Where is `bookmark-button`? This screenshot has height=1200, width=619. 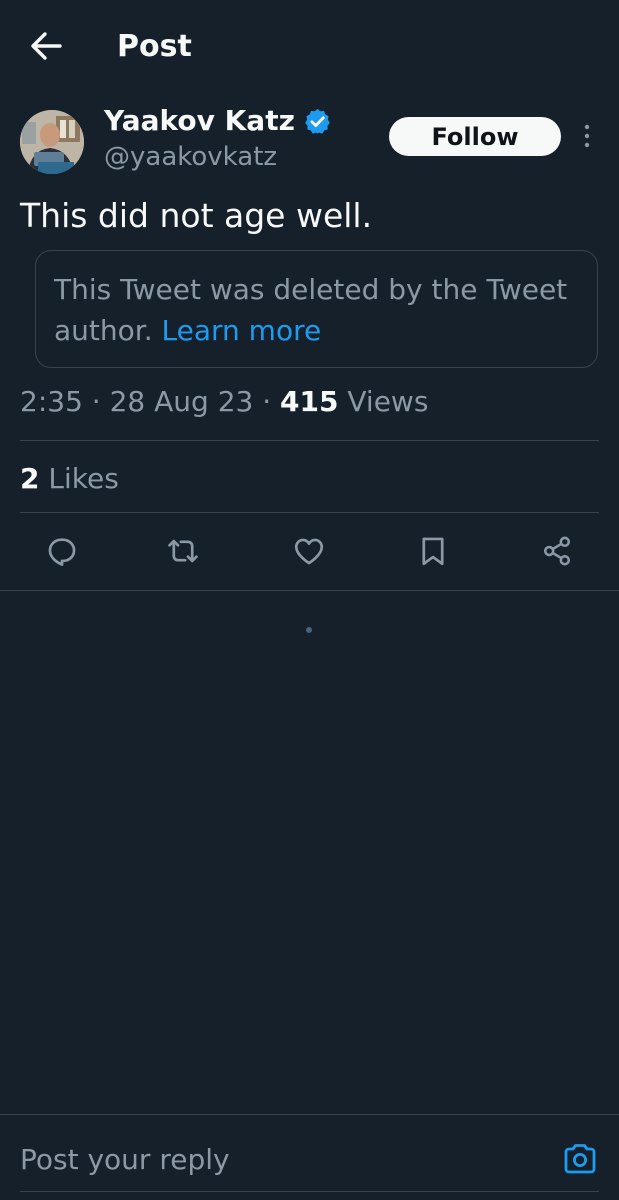
bookmark-button is located at coordinates (433, 551).